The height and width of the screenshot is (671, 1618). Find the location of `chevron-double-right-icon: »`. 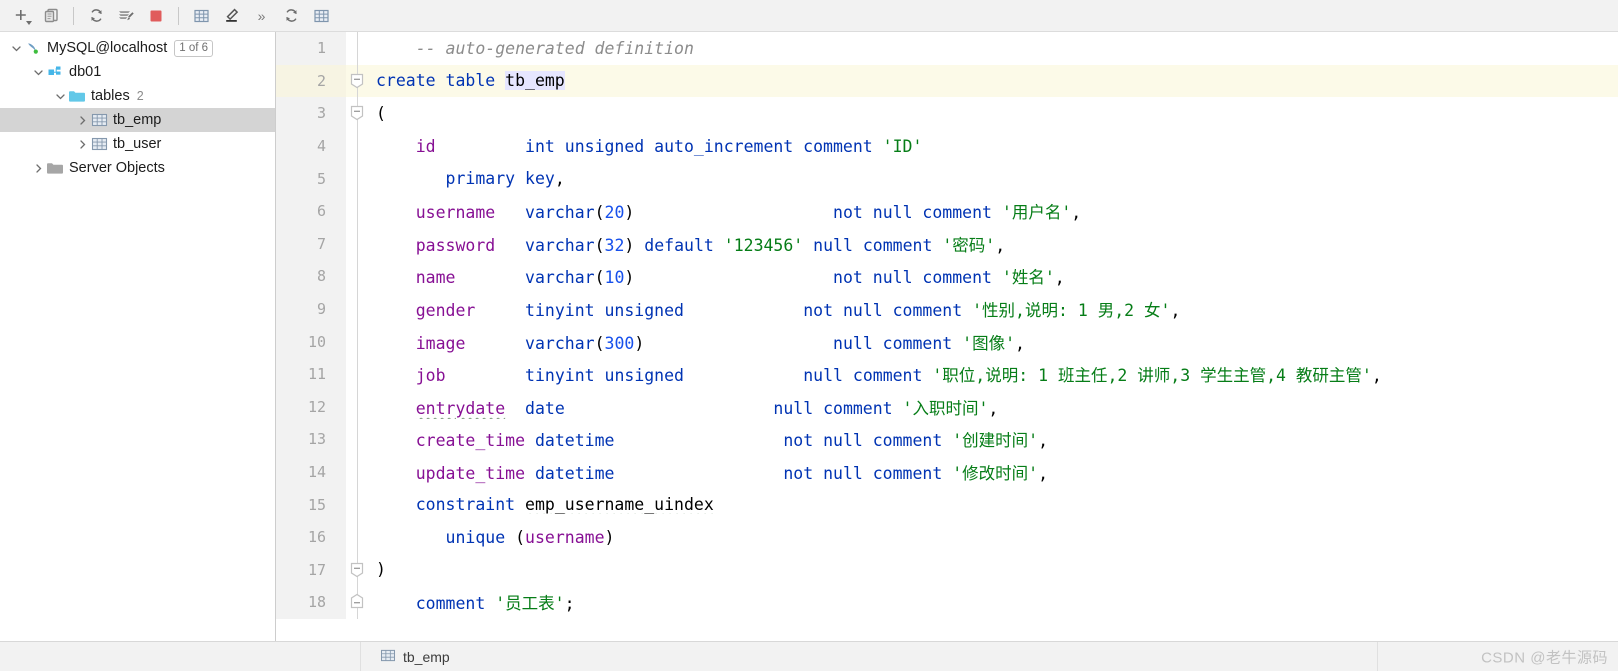

chevron-double-right-icon: » is located at coordinates (261, 16).